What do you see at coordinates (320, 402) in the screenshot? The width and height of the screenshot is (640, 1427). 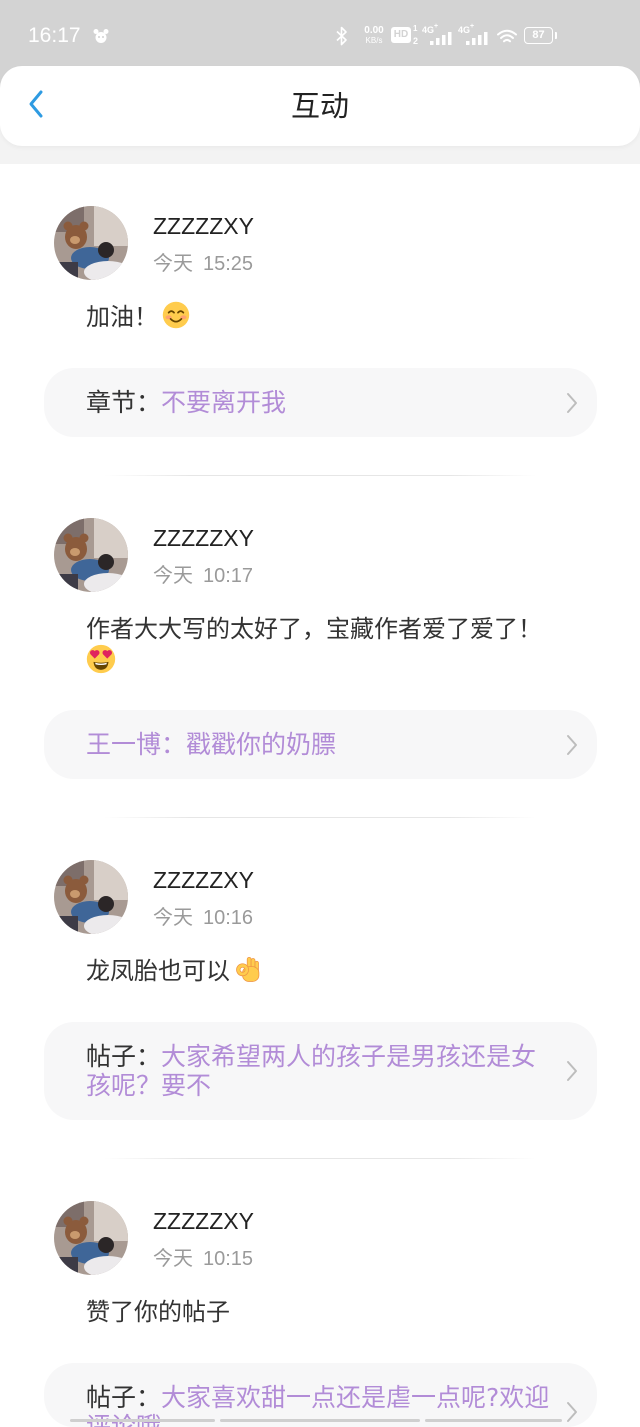 I see `reference-card: 章节：不要离开我` at bounding box center [320, 402].